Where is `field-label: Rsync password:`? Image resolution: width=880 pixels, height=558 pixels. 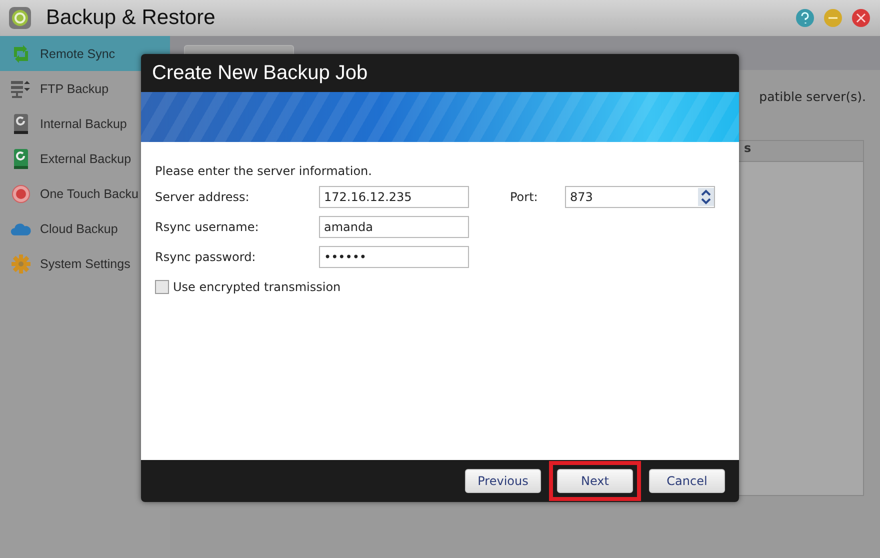
field-label: Rsync password: is located at coordinates (206, 257).